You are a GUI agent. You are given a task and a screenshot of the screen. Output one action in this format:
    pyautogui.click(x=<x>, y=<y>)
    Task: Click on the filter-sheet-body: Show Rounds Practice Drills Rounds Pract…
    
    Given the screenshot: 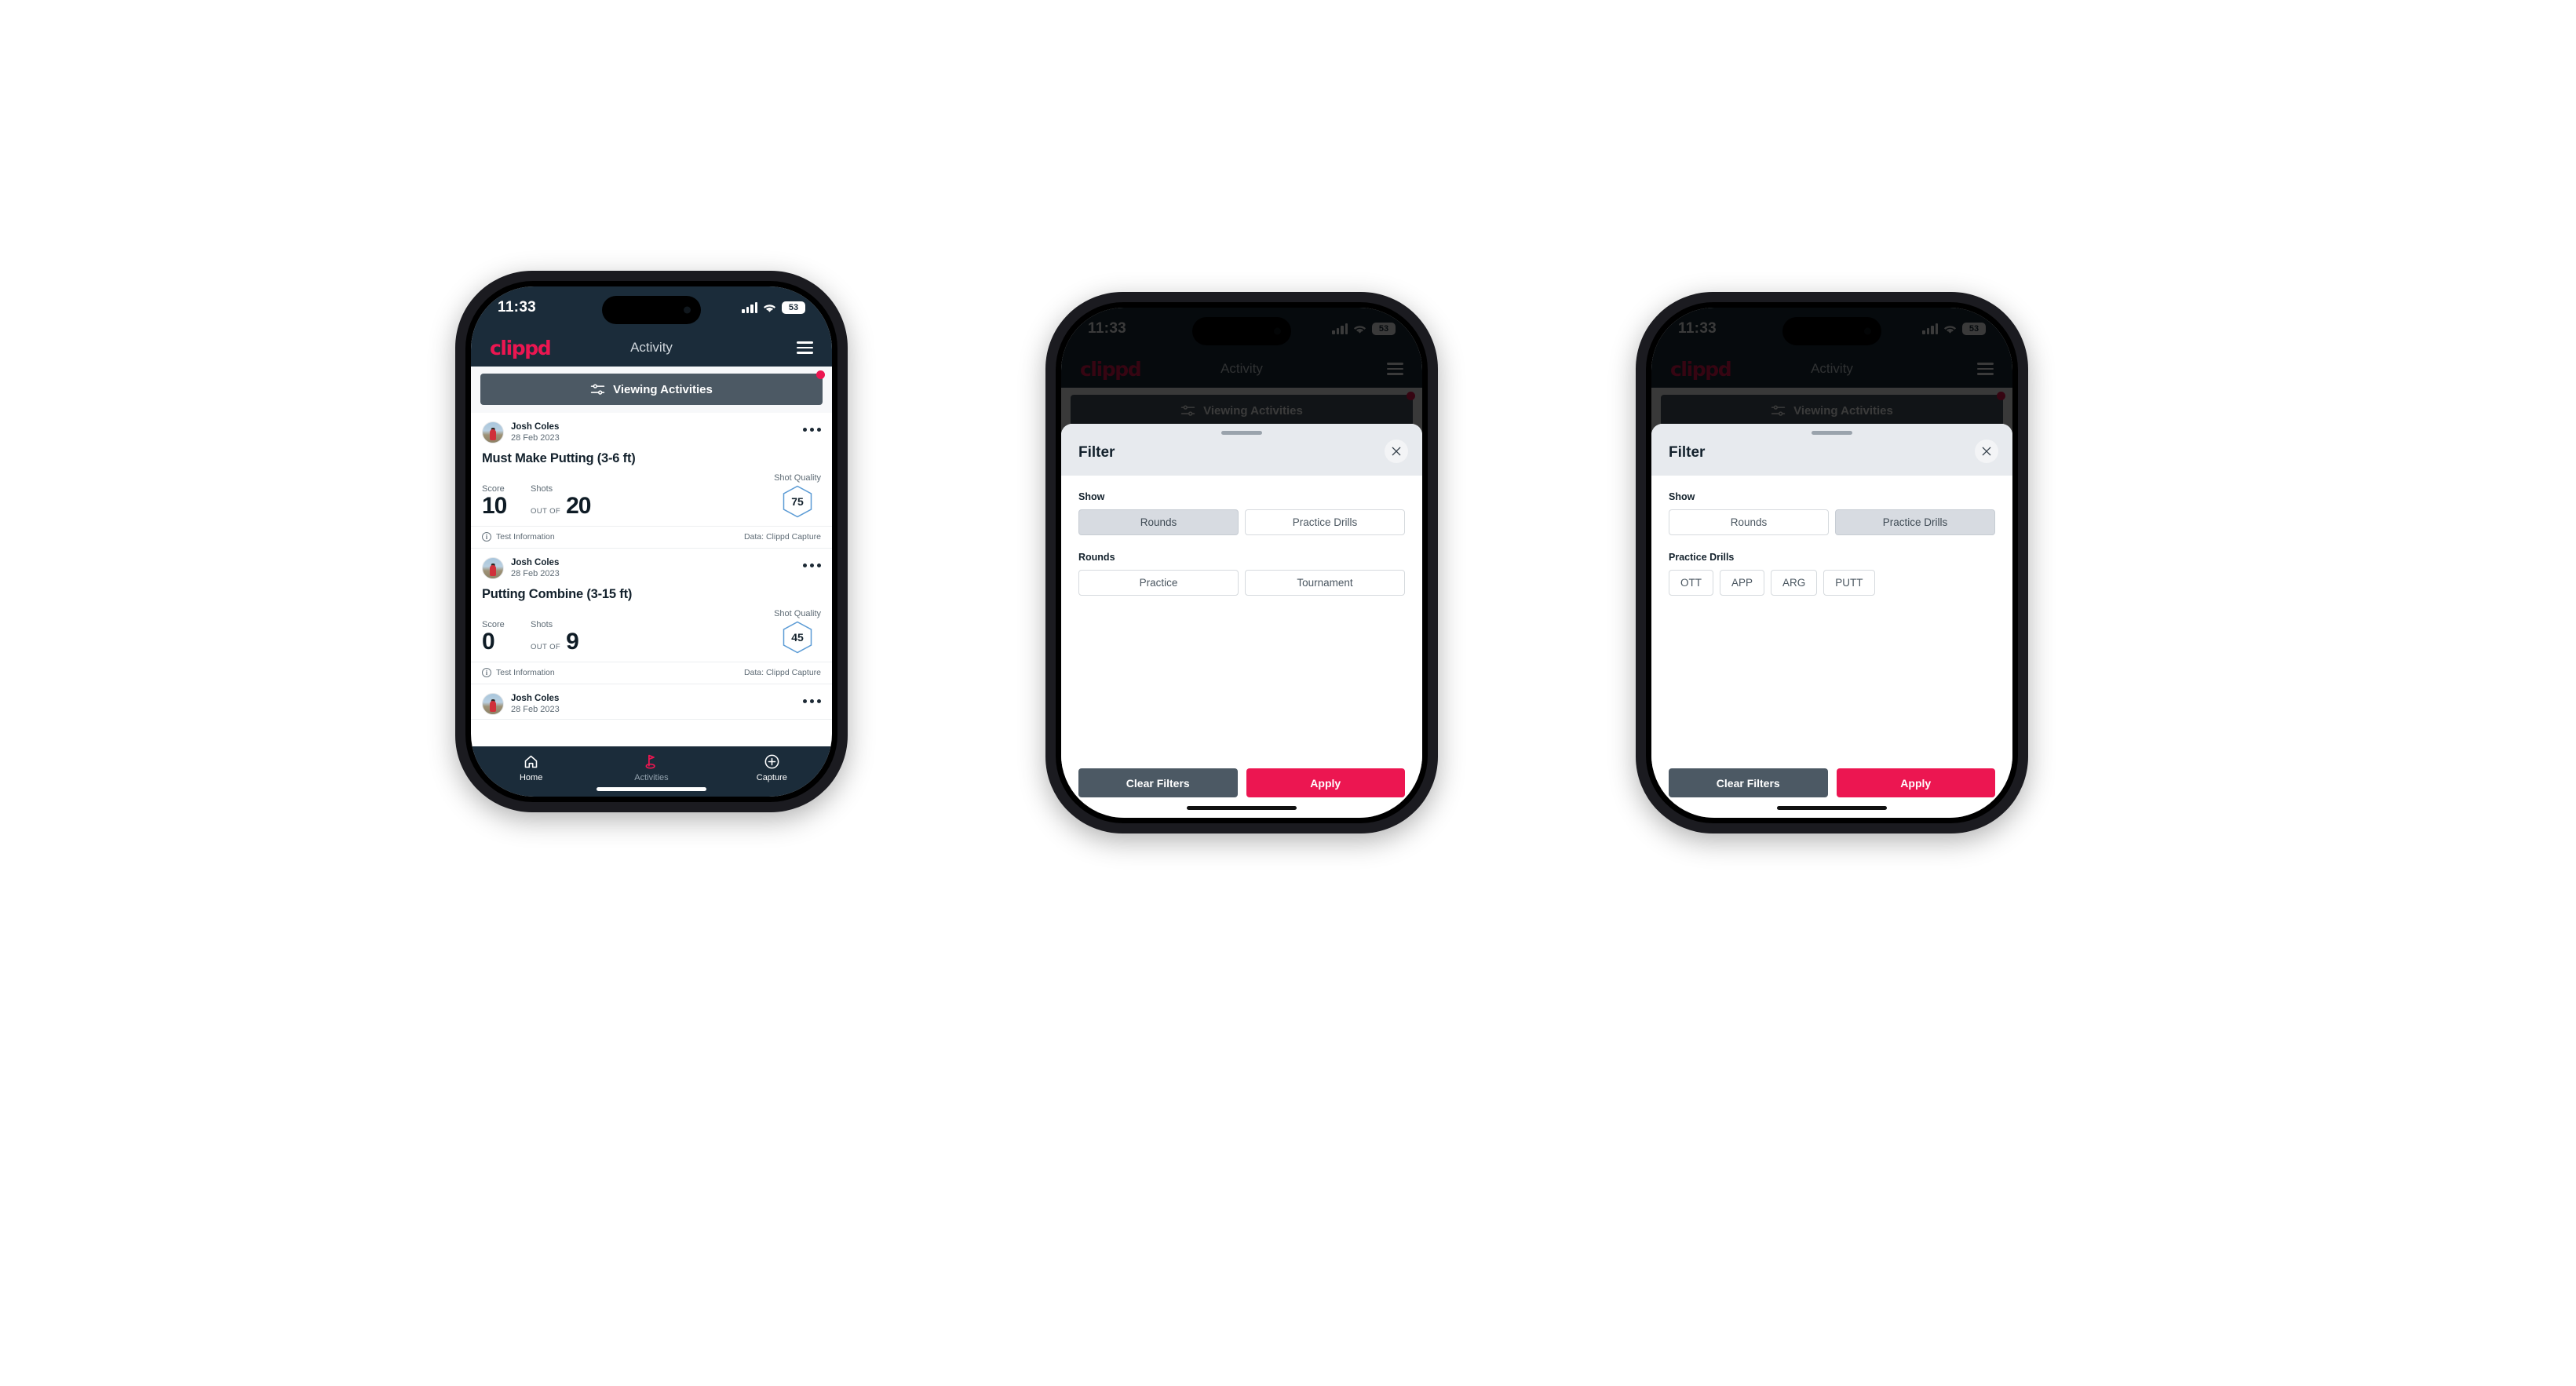 What is the action you would take?
    pyautogui.click(x=1241, y=622)
    